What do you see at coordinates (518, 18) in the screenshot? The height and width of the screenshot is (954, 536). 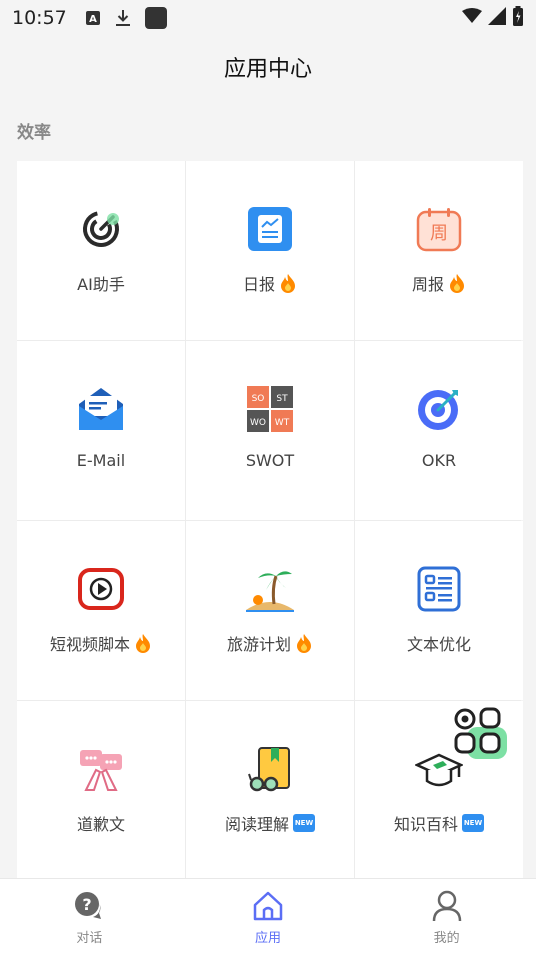 I see `battery-icon` at bounding box center [518, 18].